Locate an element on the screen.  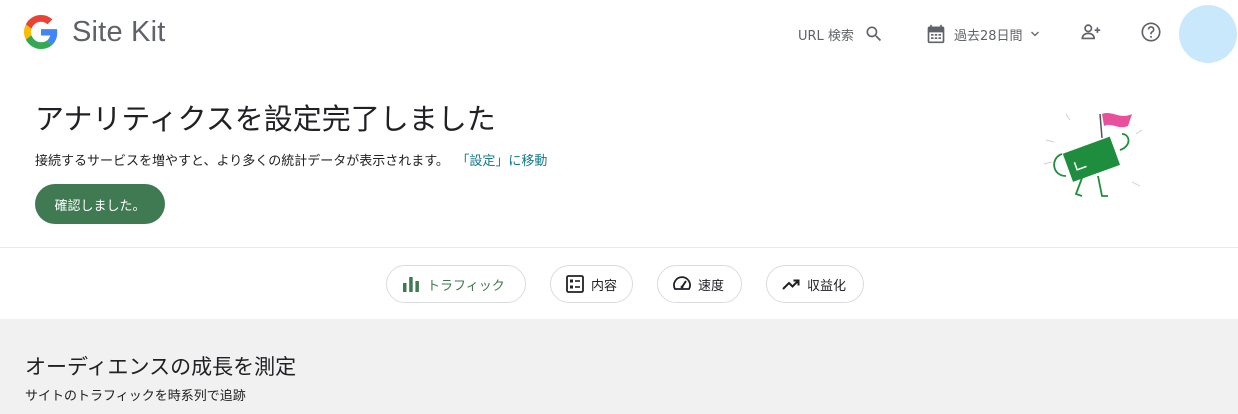
speedometer-icon is located at coordinates (682, 283).